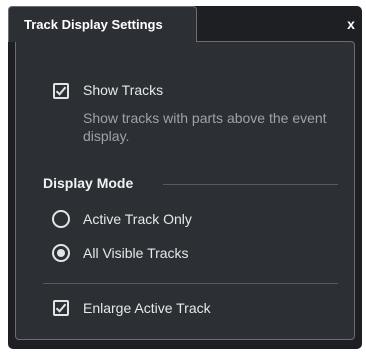 This screenshot has height=352, width=366. Describe the element at coordinates (137, 219) in the screenshot. I see `active-track-only-label: Active Track Only` at that location.